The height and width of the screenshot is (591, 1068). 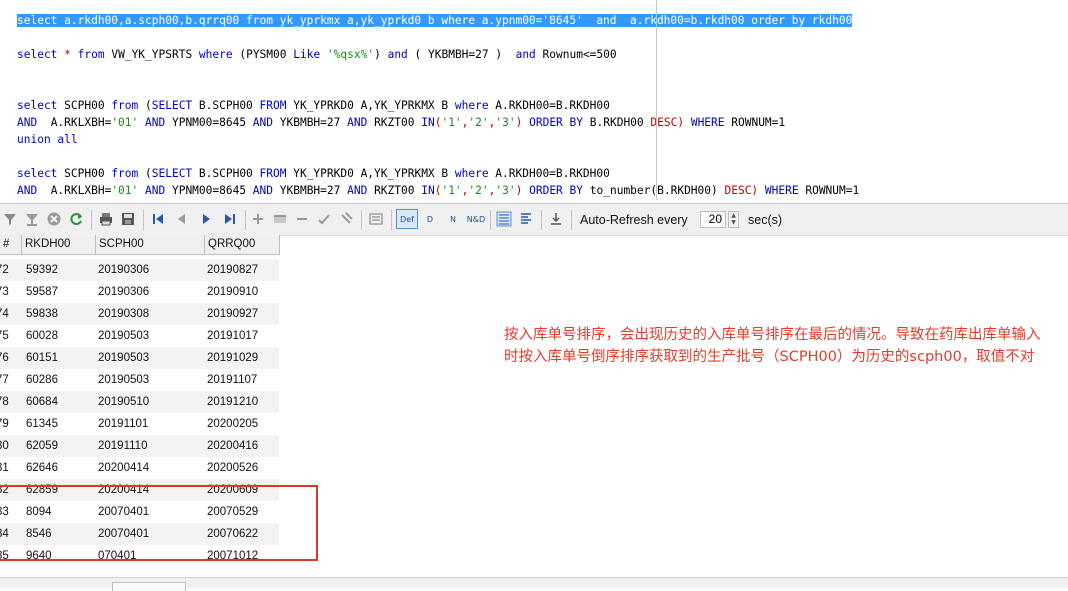 What do you see at coordinates (556, 219) in the screenshot?
I see `export-icon` at bounding box center [556, 219].